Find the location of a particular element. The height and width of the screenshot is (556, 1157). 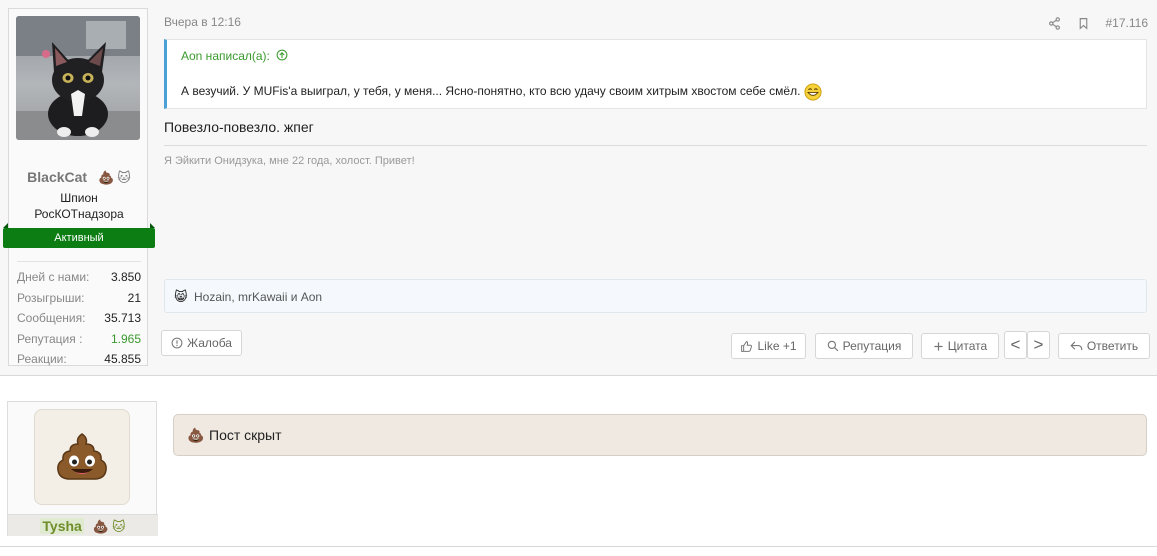

quote-author-link: Aon написал(а): is located at coordinates (234, 56).